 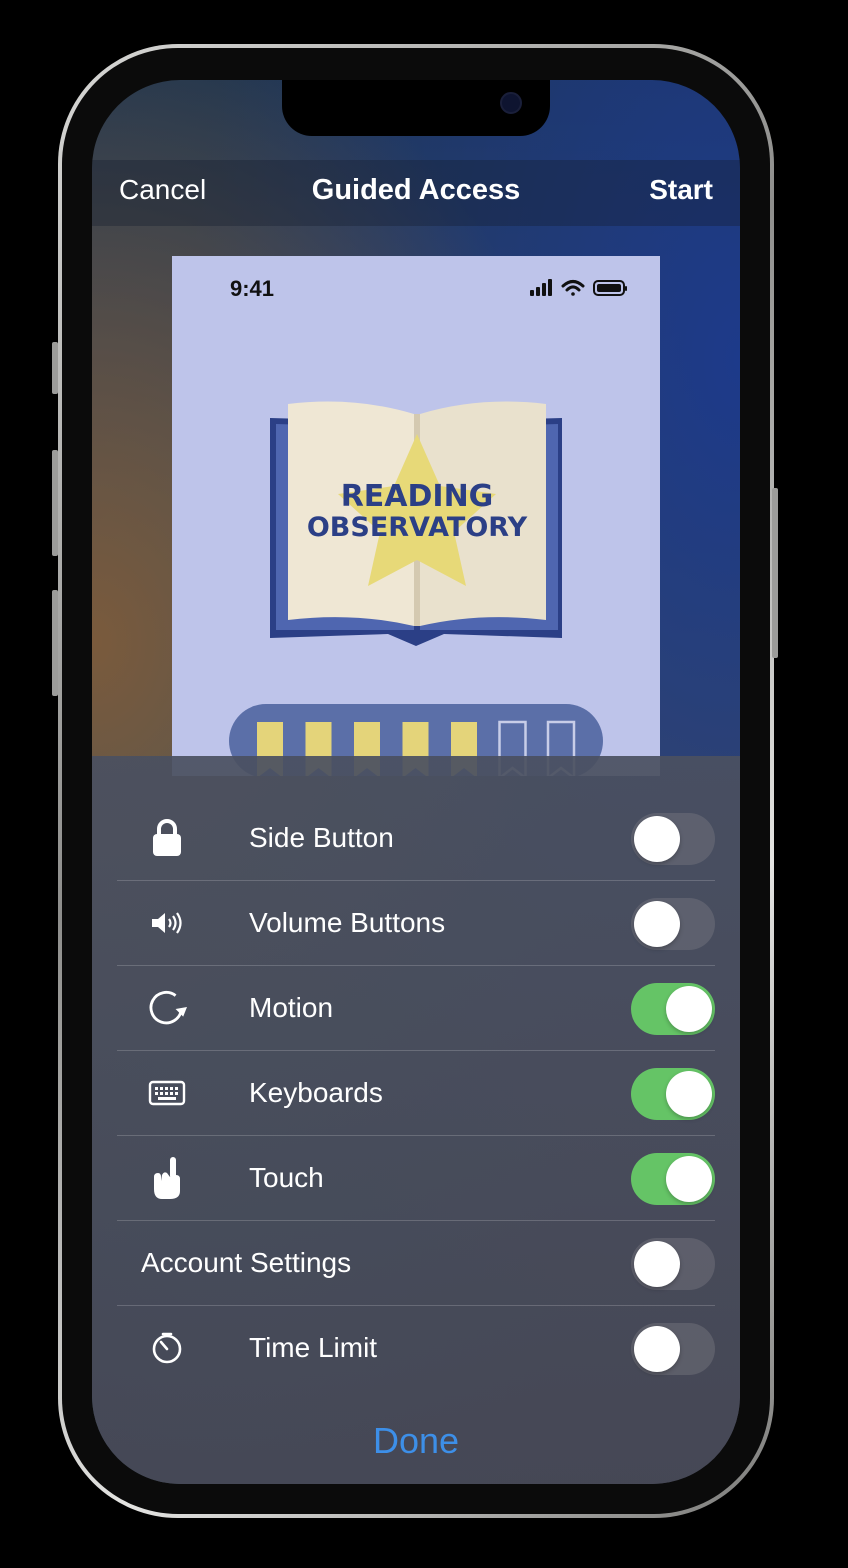 I want to click on option-label: Motion, so click(x=291, y=1007).